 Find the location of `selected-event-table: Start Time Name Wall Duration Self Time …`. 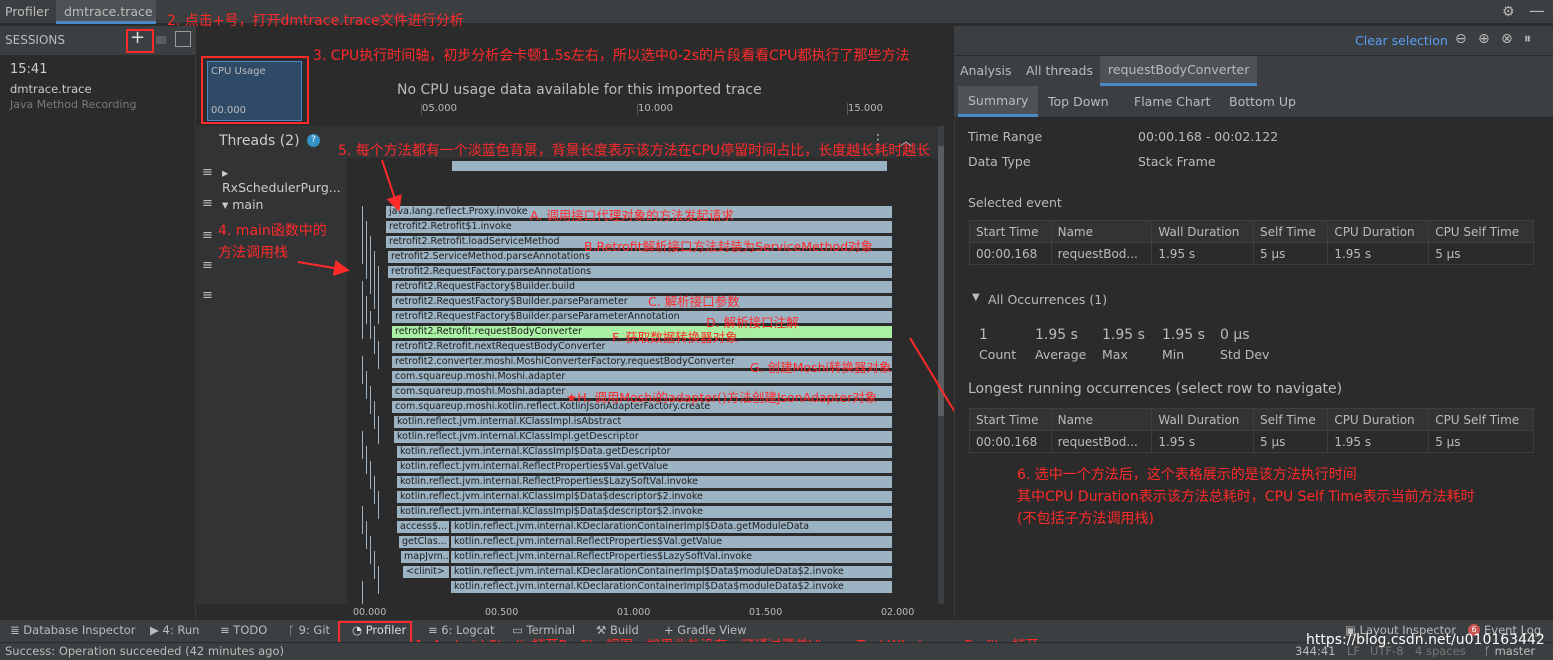

selected-event-table: Start Time Name Wall Duration Self Time … is located at coordinates (1251, 242).